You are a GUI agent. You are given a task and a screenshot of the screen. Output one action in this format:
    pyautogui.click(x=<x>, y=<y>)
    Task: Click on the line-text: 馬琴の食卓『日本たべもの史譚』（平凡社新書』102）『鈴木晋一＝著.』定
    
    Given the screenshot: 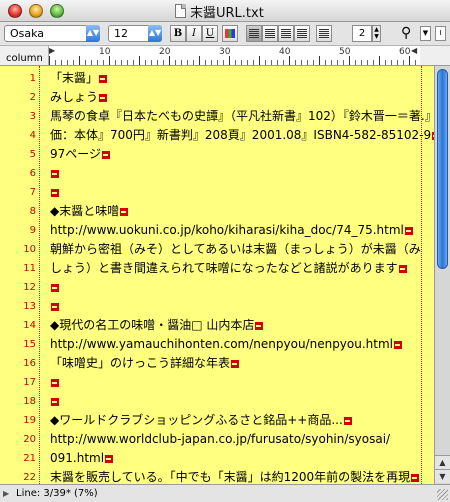 What is the action you would take?
    pyautogui.click(x=242, y=116)
    